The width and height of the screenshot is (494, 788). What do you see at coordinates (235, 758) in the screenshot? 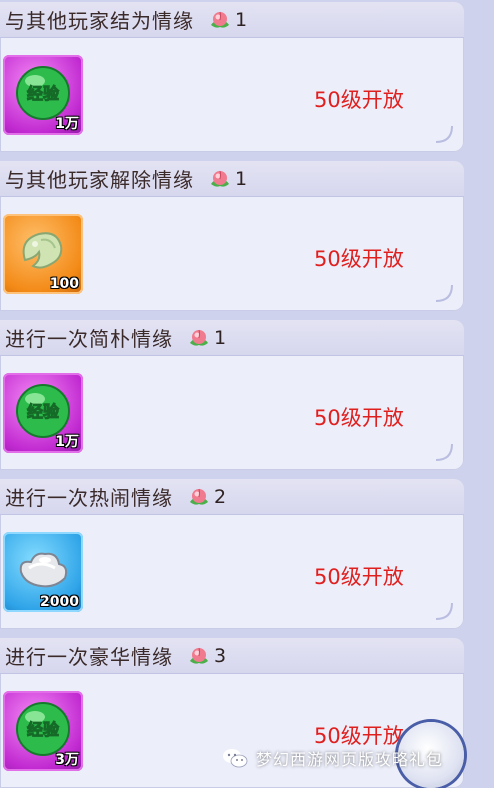
I see `wechat-icon` at bounding box center [235, 758].